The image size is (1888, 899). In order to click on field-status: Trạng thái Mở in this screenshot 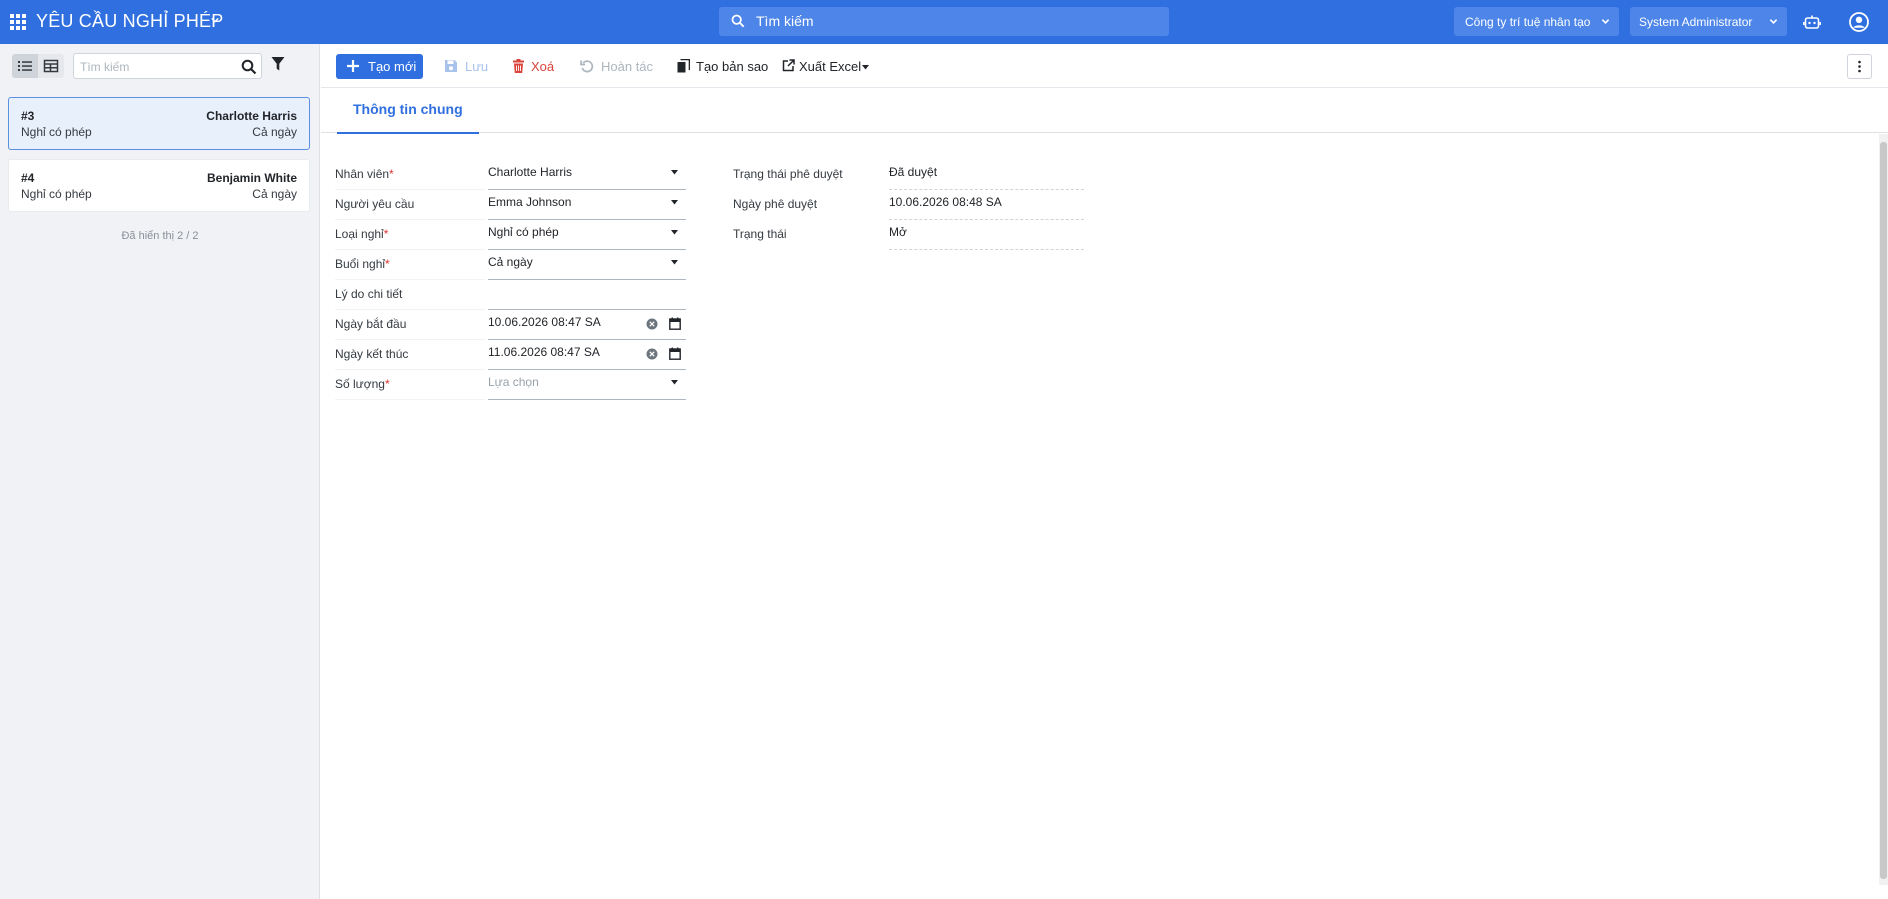, I will do `click(913, 235)`.